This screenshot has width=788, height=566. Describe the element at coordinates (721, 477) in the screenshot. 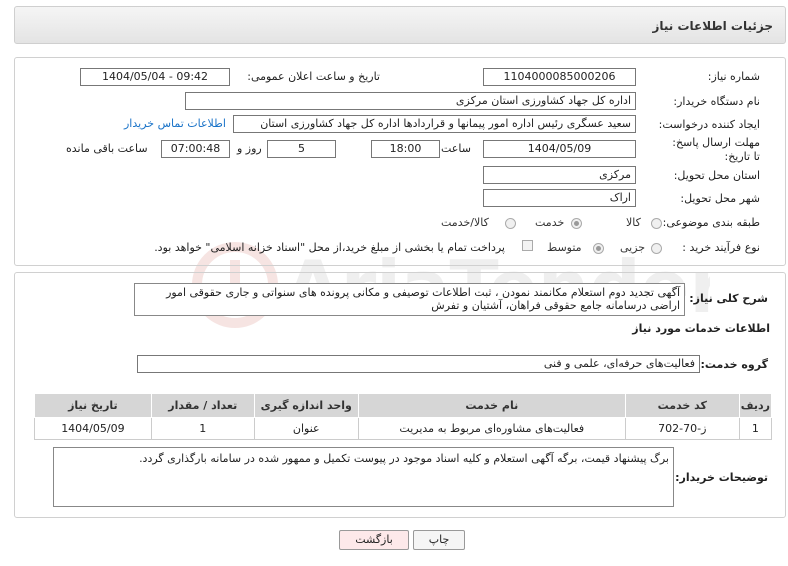

I see `buyer-notes-label: توضیحات خریدار:` at that location.